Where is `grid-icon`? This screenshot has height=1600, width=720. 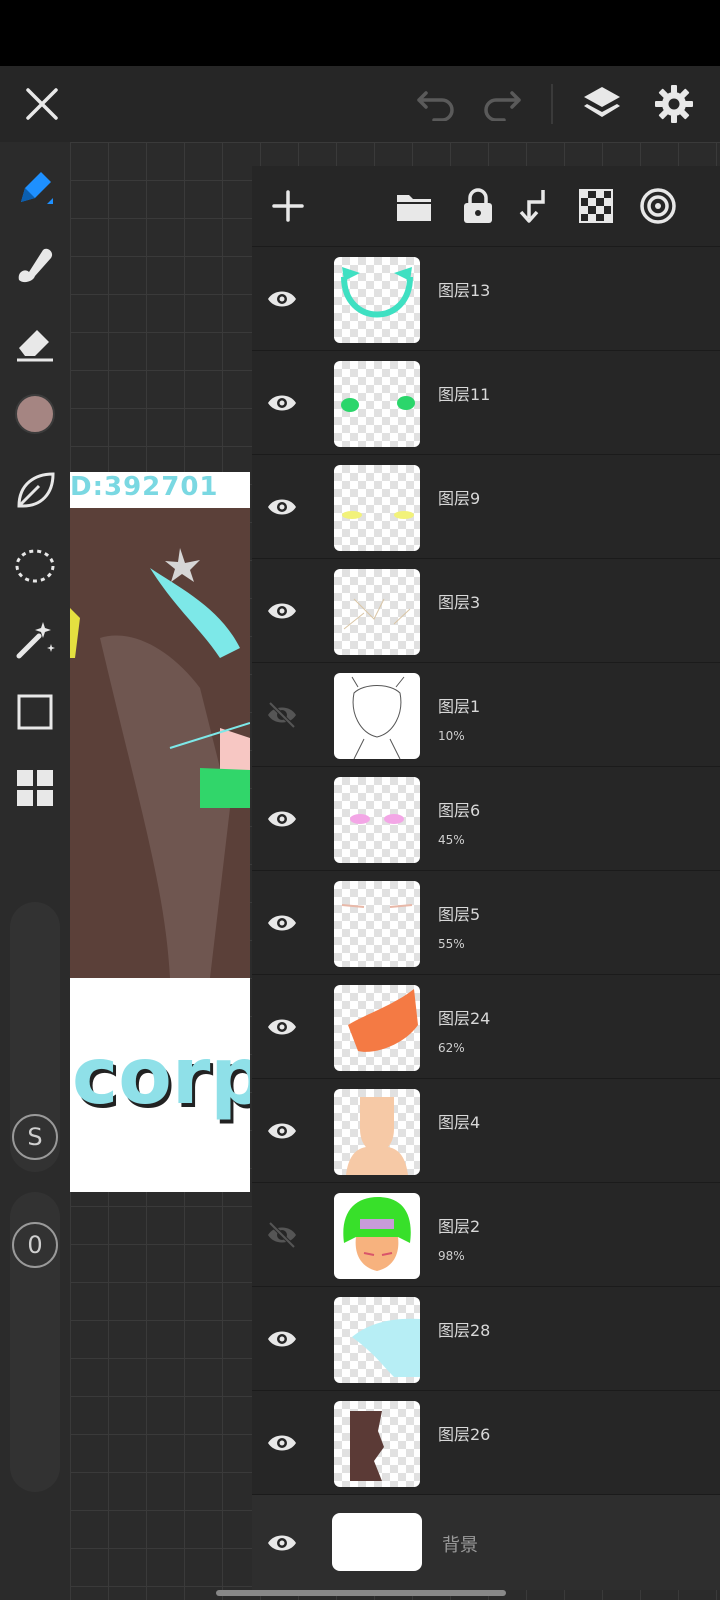 grid-icon is located at coordinates (35, 788).